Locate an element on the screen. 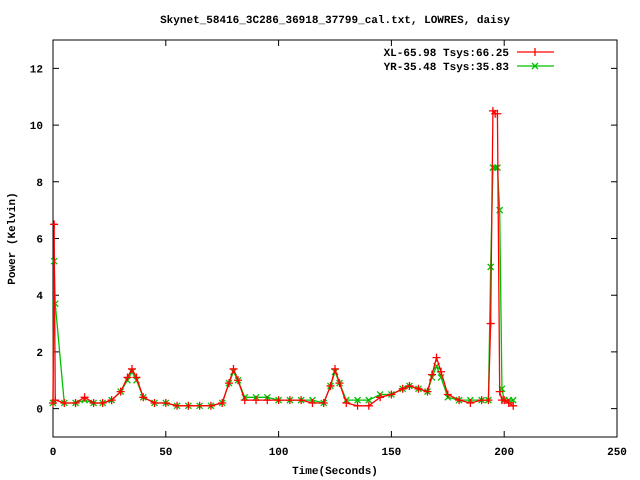 This screenshot has height=480, width=640. tick-label: 50 is located at coordinates (165, 453).